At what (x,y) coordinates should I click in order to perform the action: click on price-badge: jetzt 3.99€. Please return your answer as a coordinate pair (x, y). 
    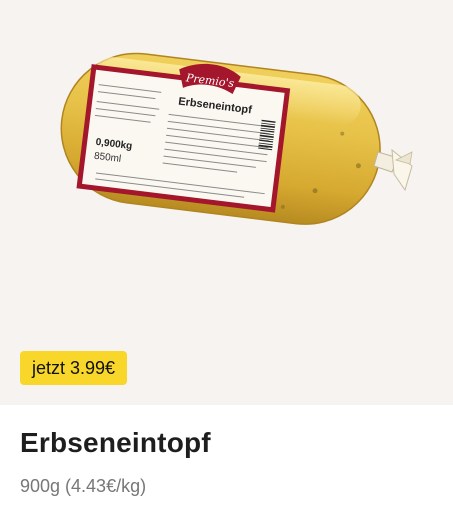
    Looking at the image, I should click on (74, 368).